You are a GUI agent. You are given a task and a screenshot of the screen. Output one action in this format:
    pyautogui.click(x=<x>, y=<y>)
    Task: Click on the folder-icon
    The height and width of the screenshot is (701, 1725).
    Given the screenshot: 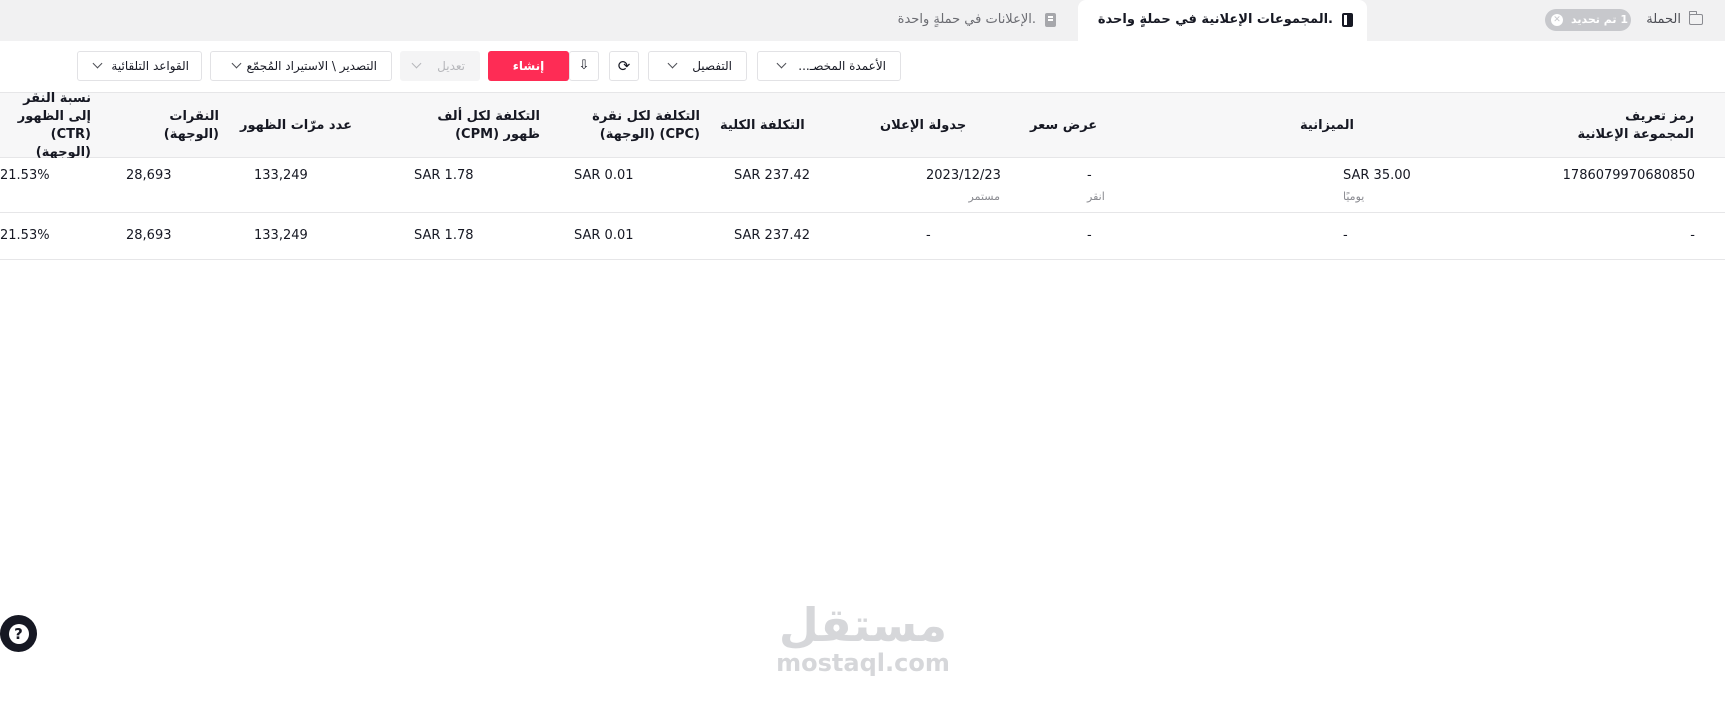 What is the action you would take?
    pyautogui.click(x=1695, y=18)
    